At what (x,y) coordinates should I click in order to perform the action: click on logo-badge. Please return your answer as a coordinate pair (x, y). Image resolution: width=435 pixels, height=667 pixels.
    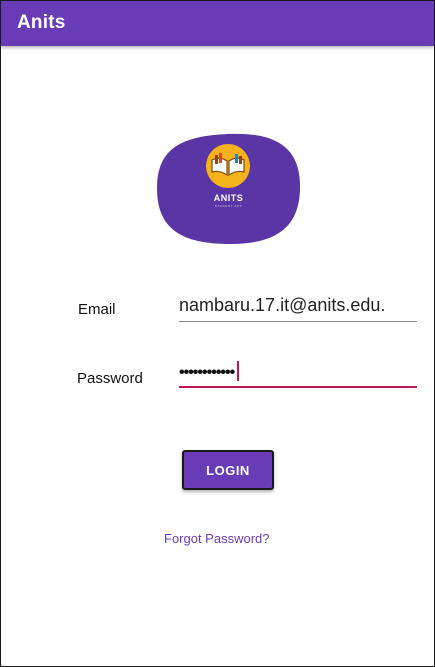
    Looking at the image, I should click on (229, 188).